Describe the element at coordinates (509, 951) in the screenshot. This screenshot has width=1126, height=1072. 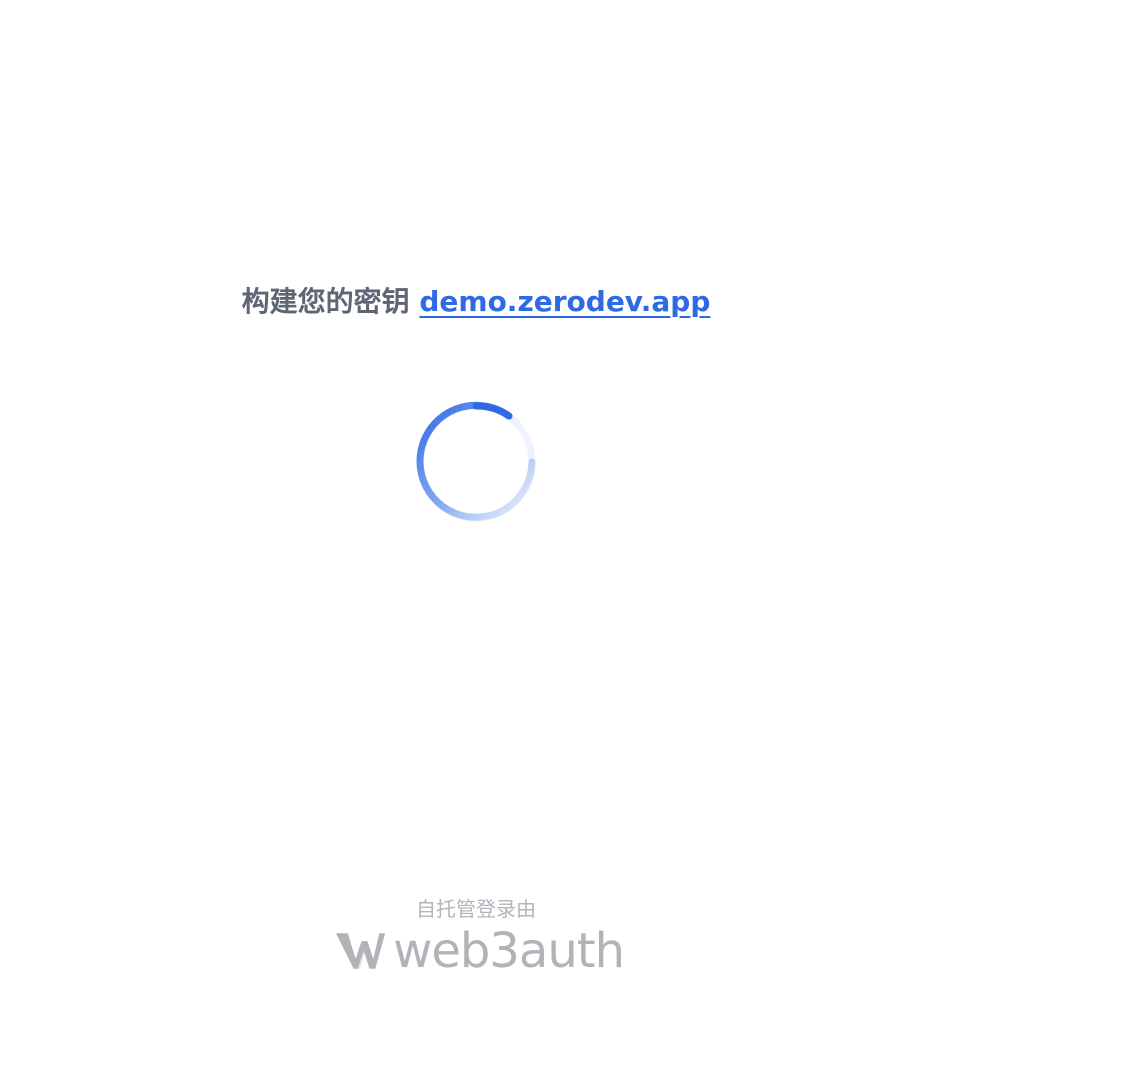
I see `web3auth-wordmark: web3auth` at that location.